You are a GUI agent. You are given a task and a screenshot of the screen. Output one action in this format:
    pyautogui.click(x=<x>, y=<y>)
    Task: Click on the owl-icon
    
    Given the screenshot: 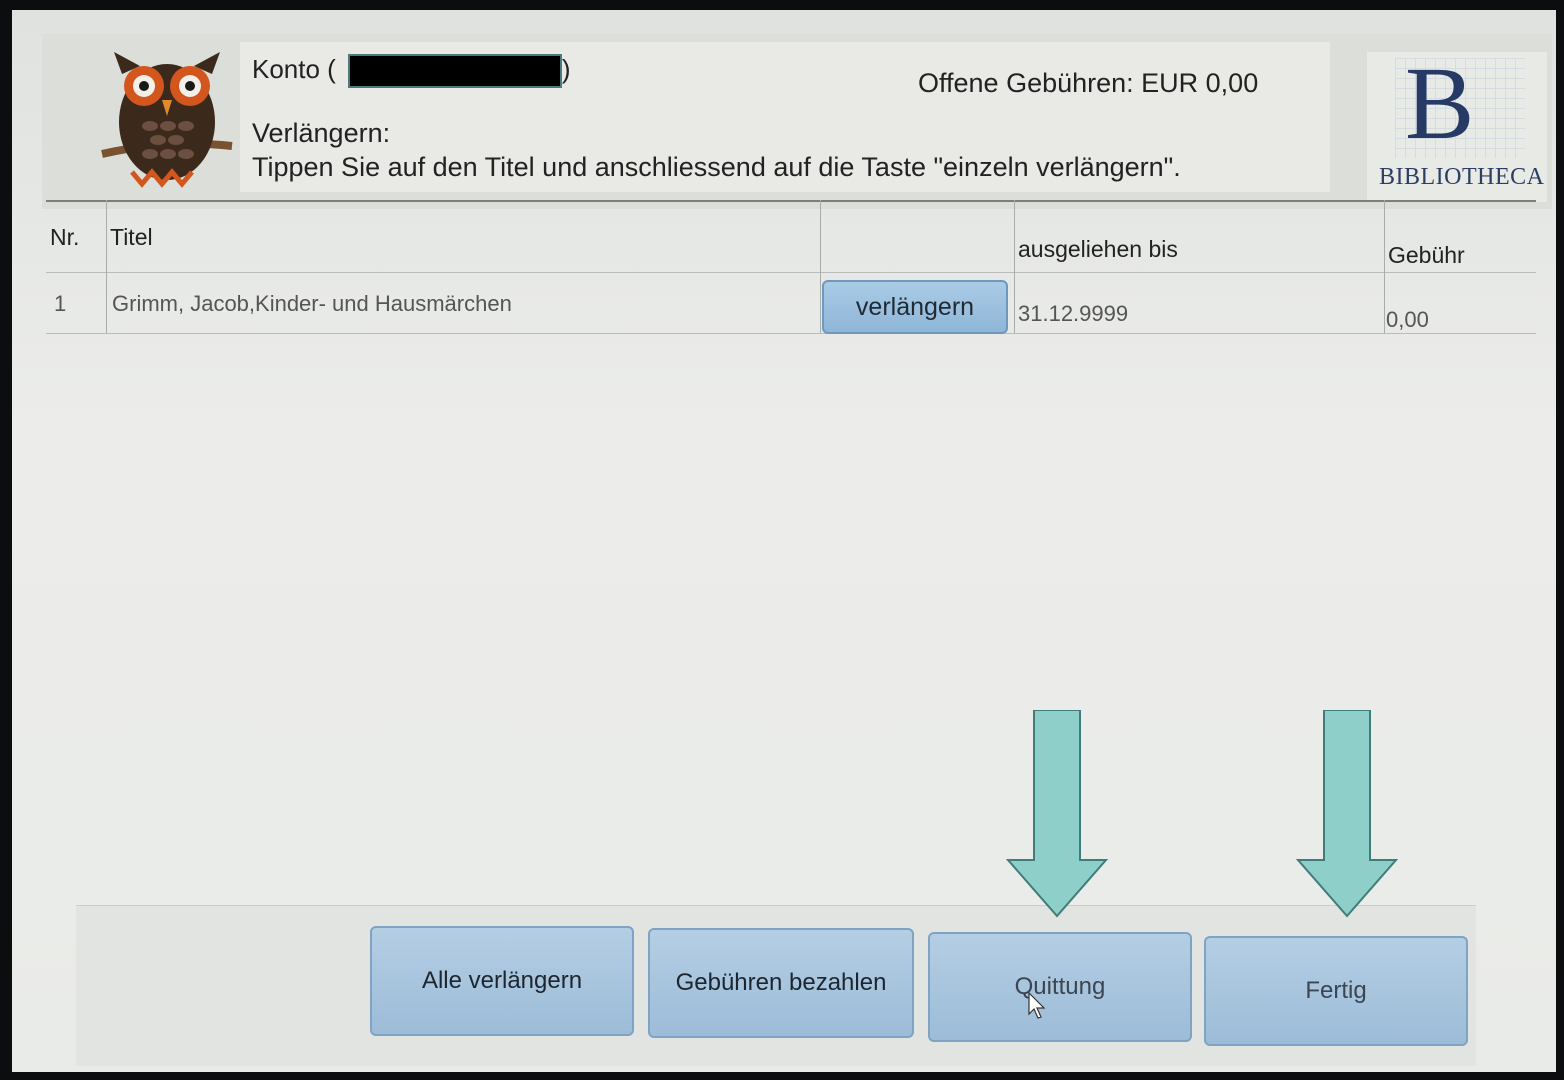 What is the action you would take?
    pyautogui.click(x=167, y=120)
    